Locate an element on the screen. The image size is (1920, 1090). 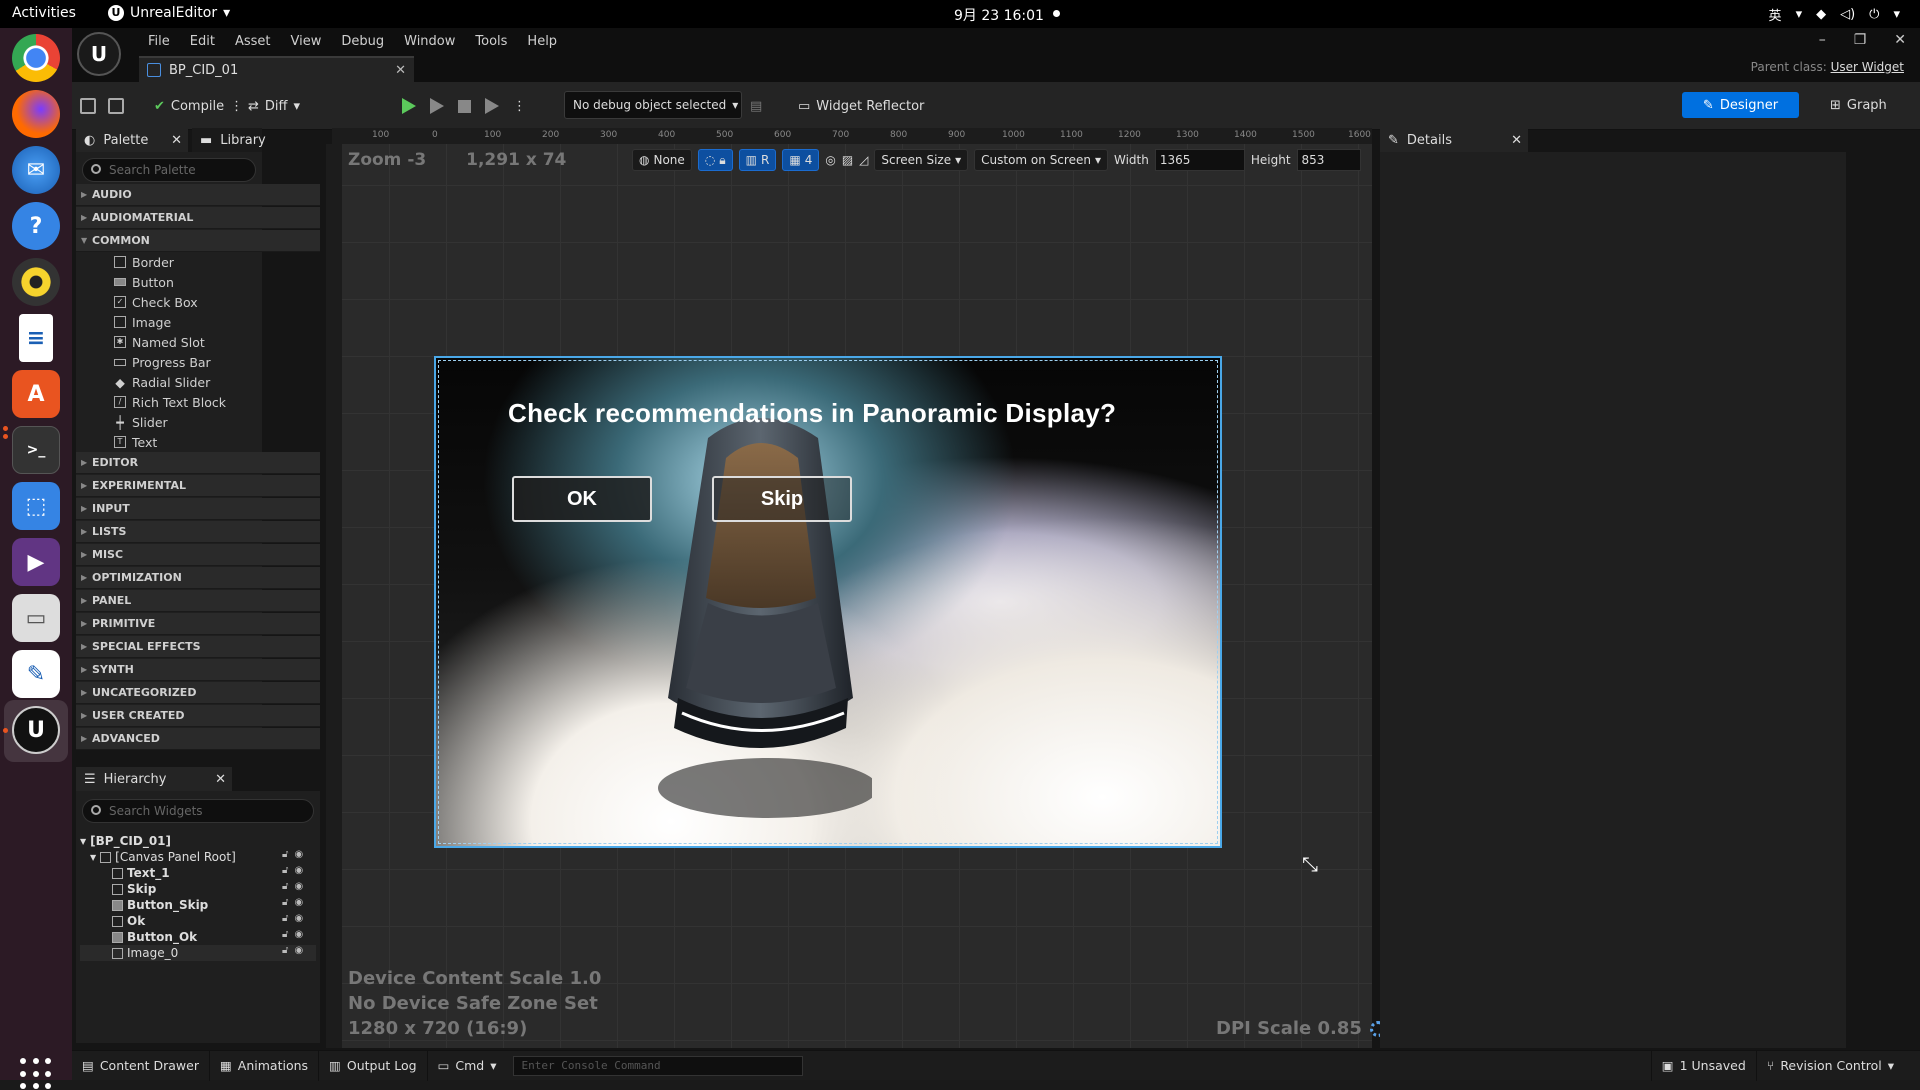
fill-mode-select: Custom on Screen ▾ is located at coordinates (1041, 160).